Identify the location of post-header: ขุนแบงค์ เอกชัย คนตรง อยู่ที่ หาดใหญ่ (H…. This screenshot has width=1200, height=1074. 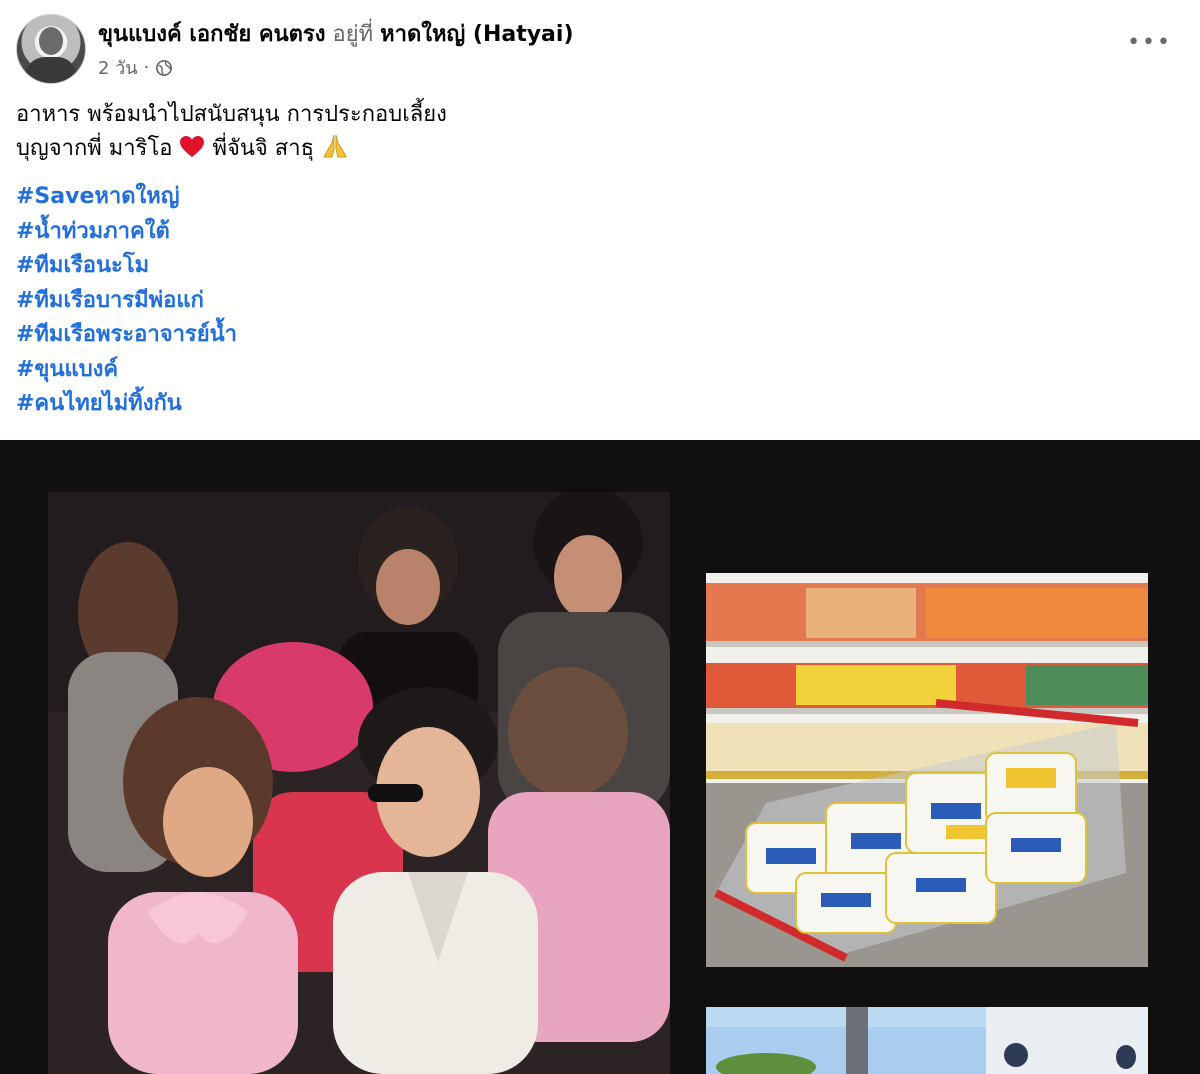
(600, 45).